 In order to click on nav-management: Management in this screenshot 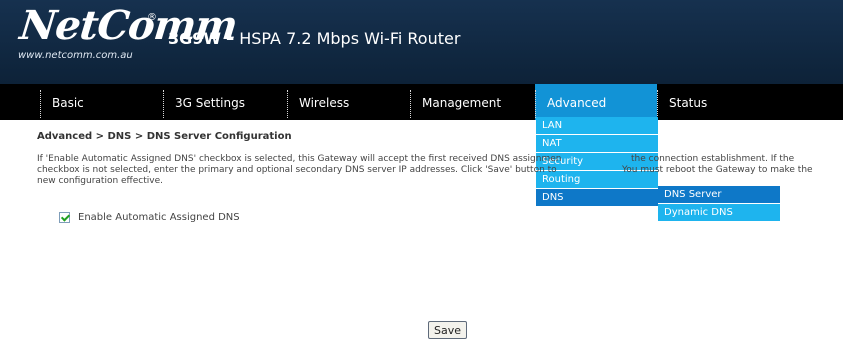, I will do `click(472, 102)`.